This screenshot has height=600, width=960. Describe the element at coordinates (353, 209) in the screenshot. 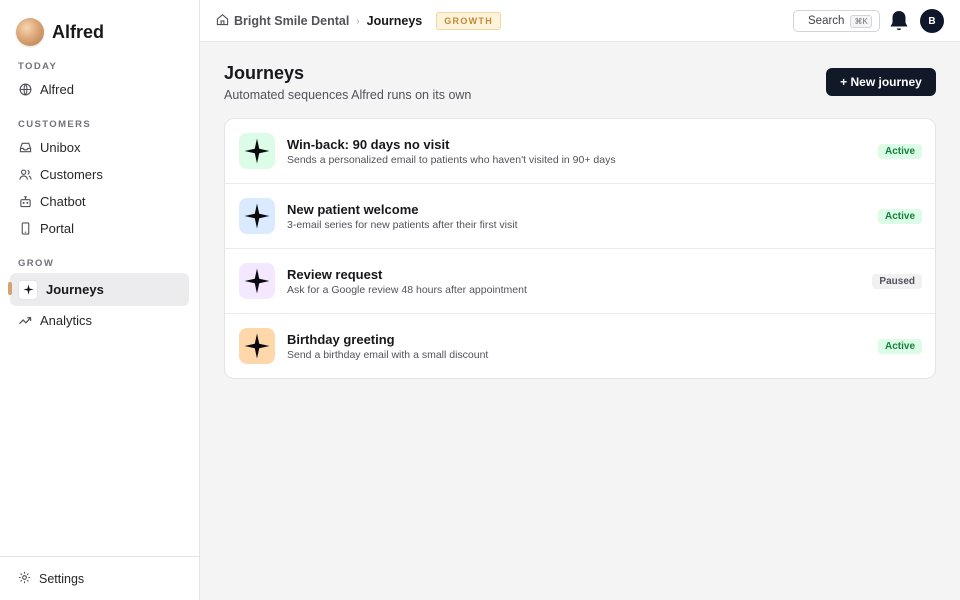

I see `journey-title: New patient welcome` at that location.